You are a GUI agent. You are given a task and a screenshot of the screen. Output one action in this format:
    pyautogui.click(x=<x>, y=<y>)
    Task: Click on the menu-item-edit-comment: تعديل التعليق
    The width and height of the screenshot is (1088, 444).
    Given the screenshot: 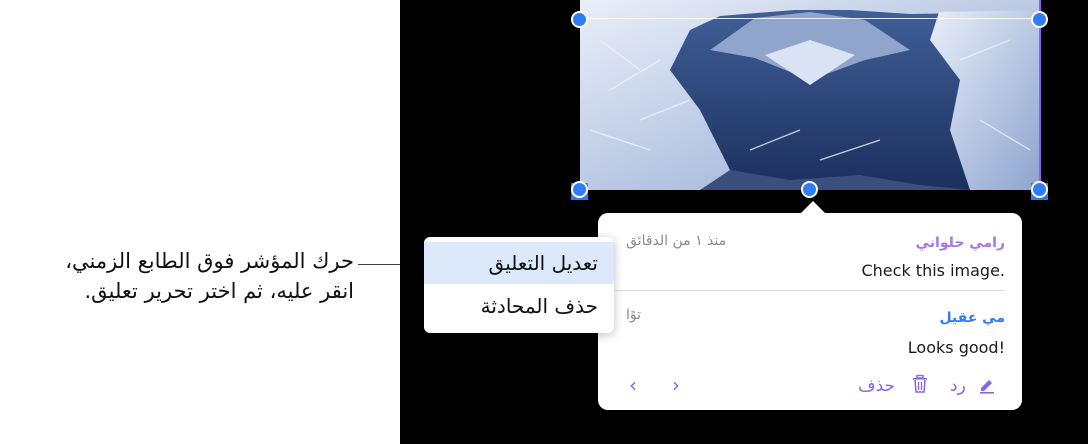 What is the action you would take?
    pyautogui.click(x=519, y=263)
    